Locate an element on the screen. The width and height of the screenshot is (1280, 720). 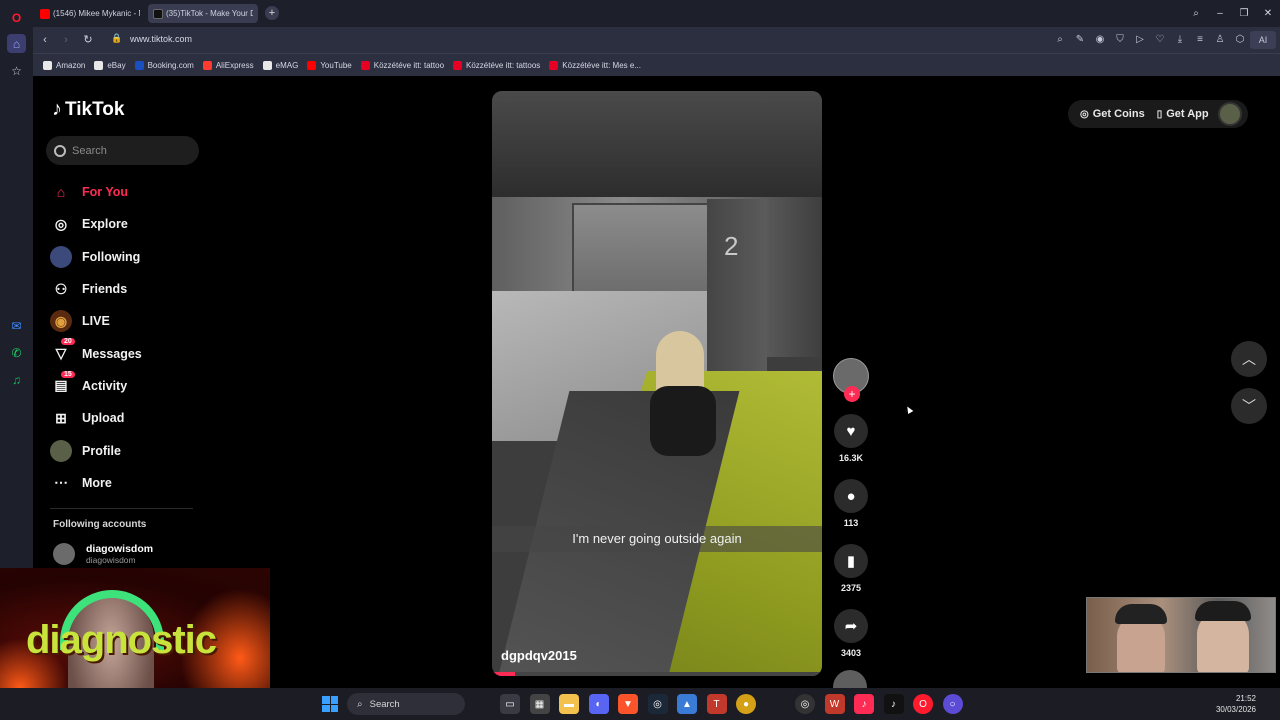
cortana-icon: ○ is located at coordinates (952, 704).